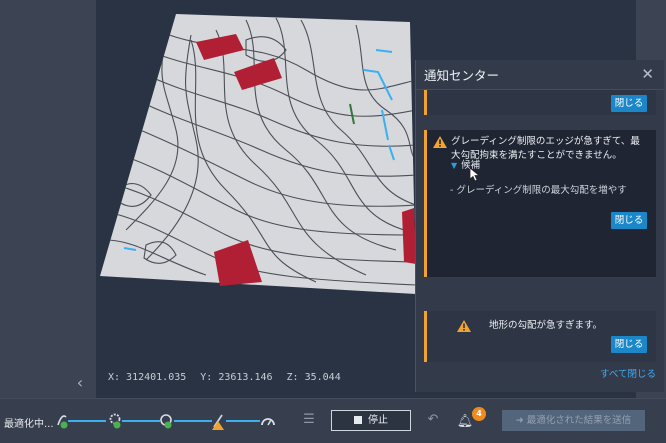 This screenshot has height=443, width=666. Describe the element at coordinates (475, 175) in the screenshot. I see `mouse-pointer-icon` at that location.